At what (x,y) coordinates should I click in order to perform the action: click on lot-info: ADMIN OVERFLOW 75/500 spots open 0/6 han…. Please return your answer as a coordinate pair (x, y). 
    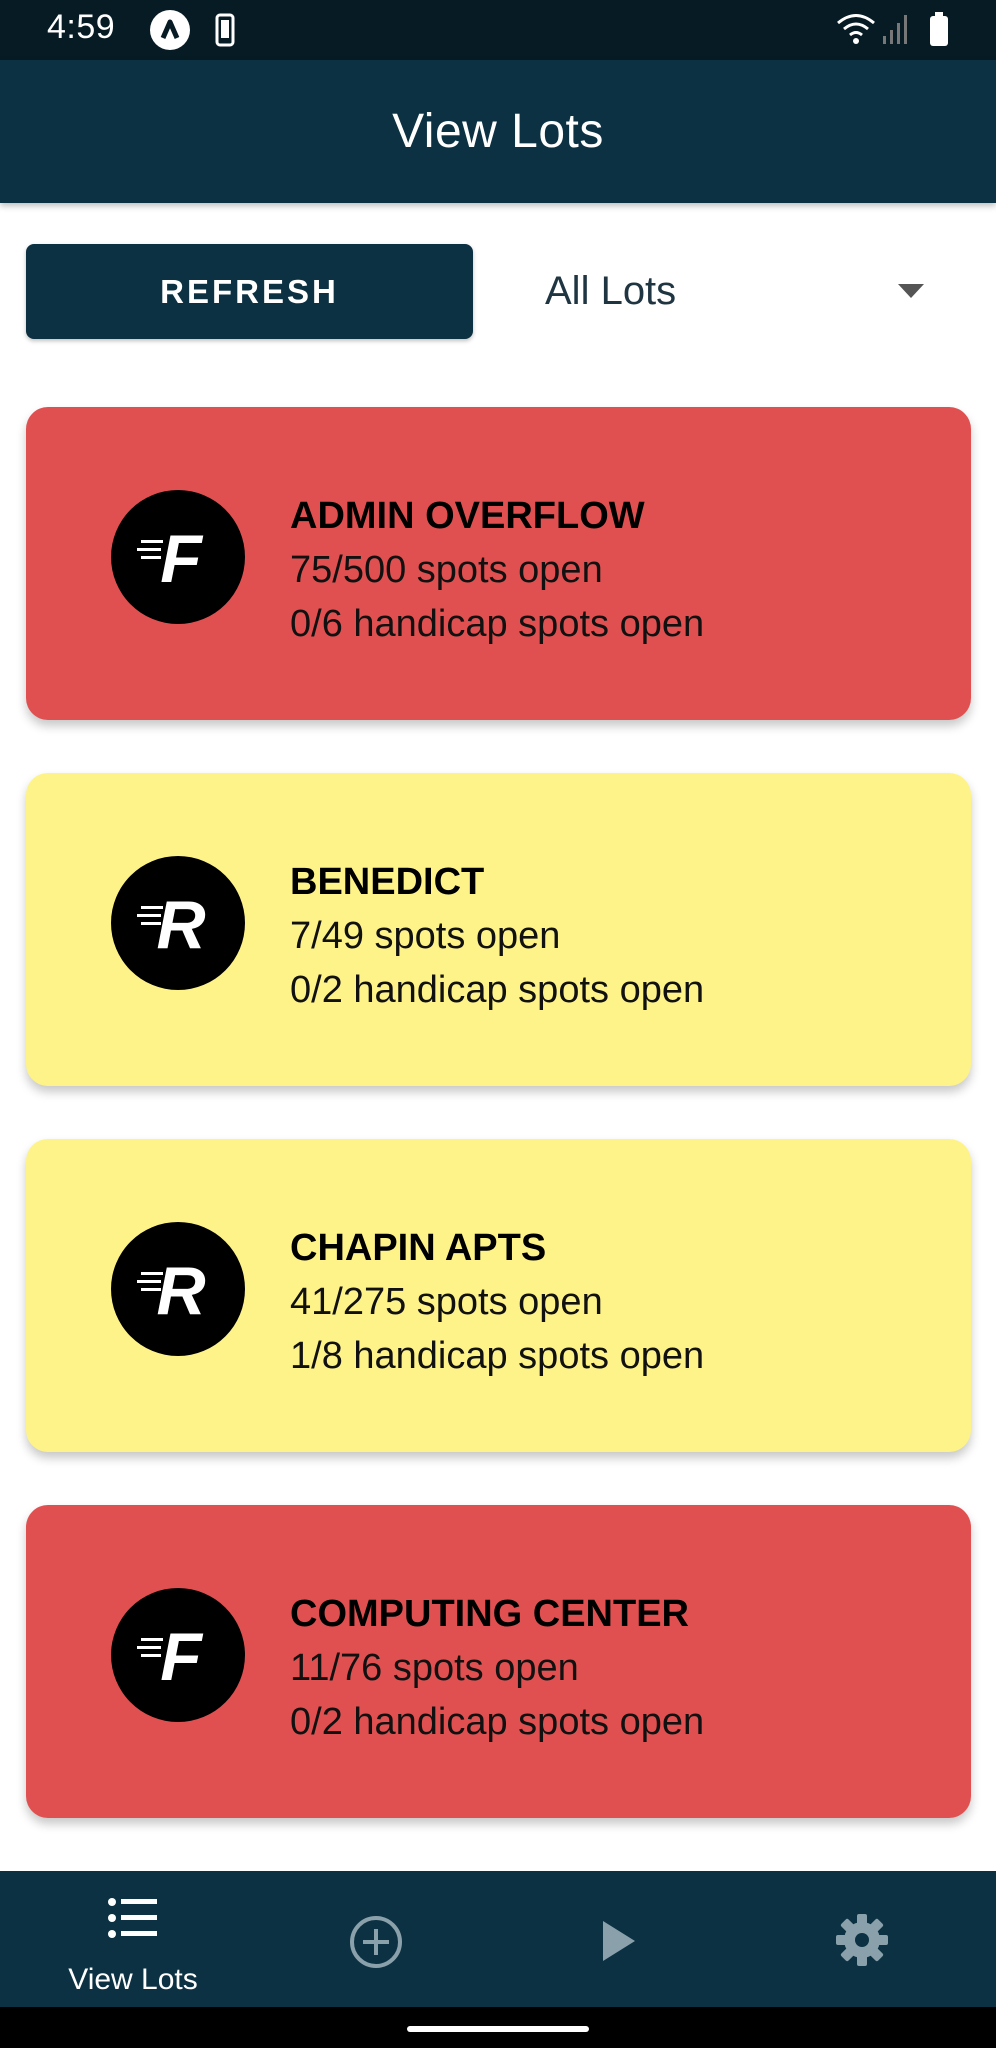
    Looking at the image, I should click on (497, 570).